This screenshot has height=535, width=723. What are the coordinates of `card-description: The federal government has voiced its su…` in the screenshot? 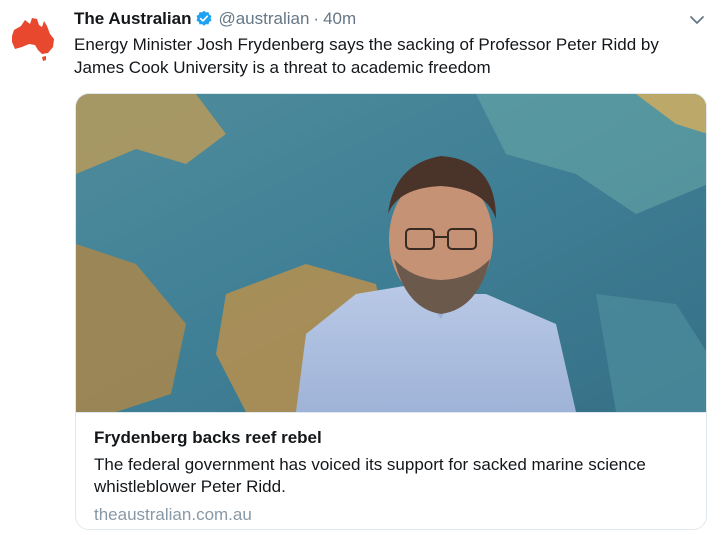 It's located at (370, 475).